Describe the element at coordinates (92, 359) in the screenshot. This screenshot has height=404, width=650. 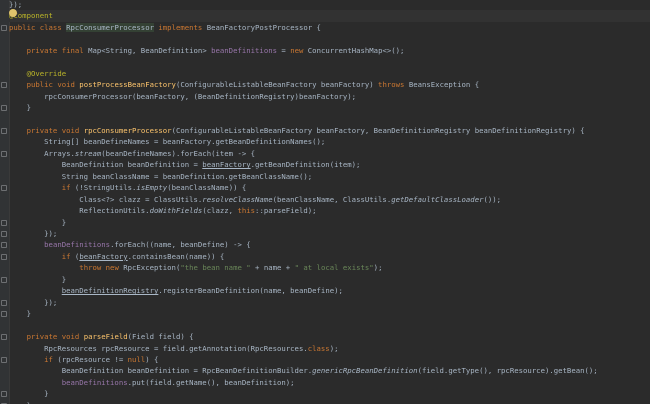
I see `code-token: (rpcResource !=` at that location.